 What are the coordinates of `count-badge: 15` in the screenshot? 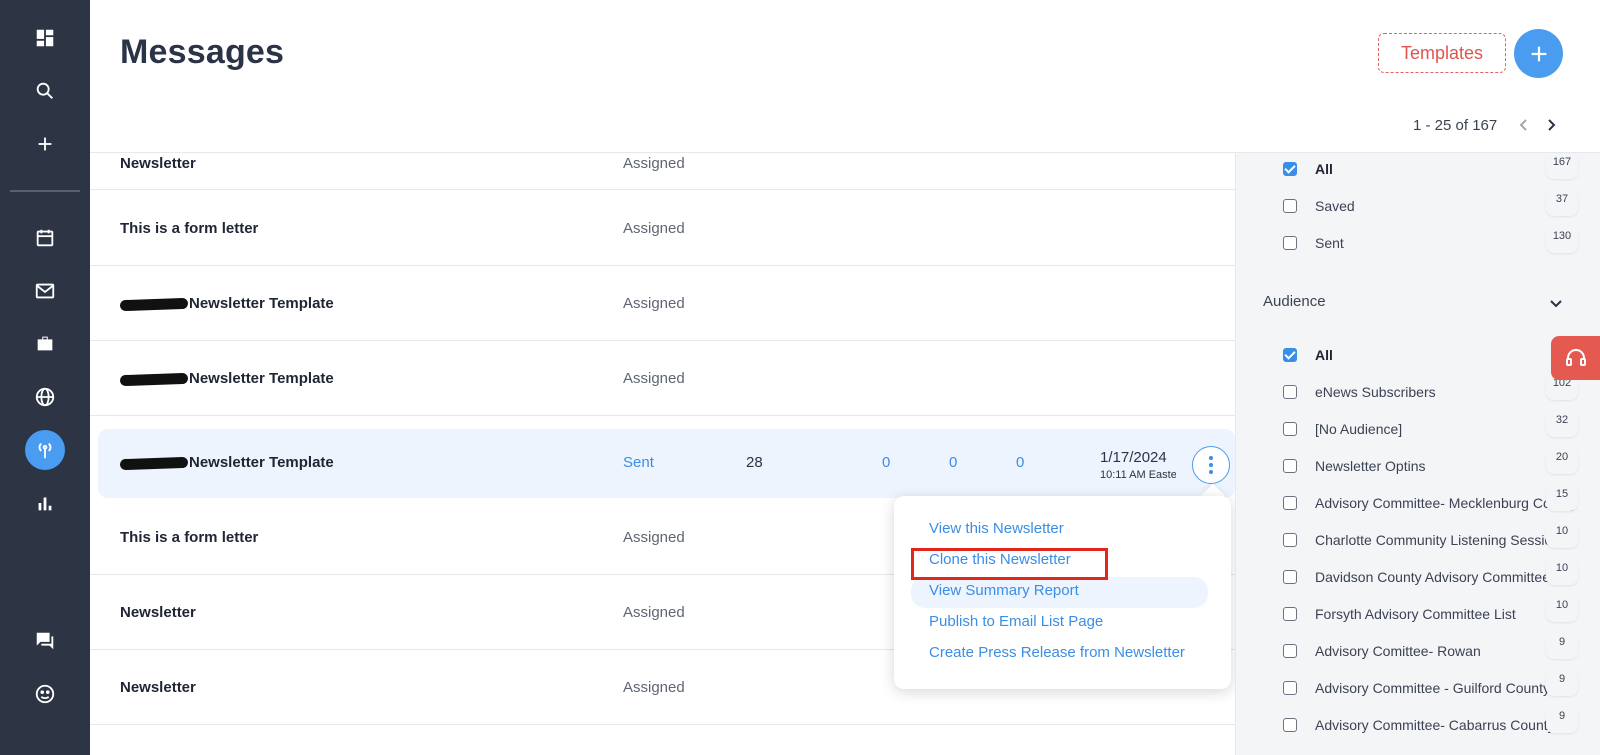 It's located at (1562, 498).